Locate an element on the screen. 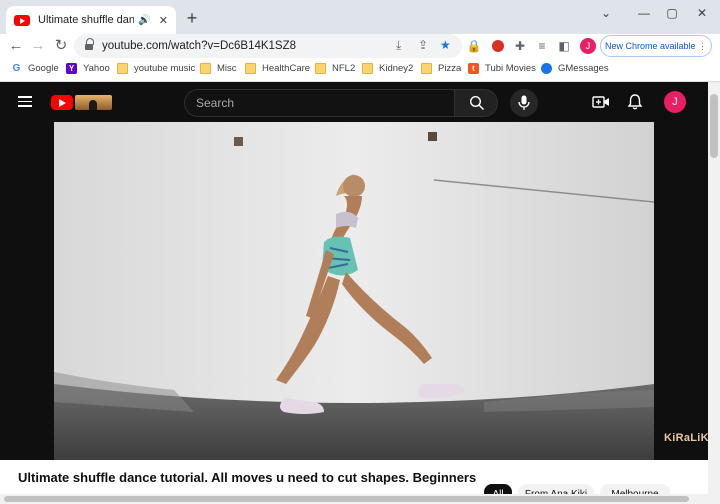  messages-icon is located at coordinates (546, 68).